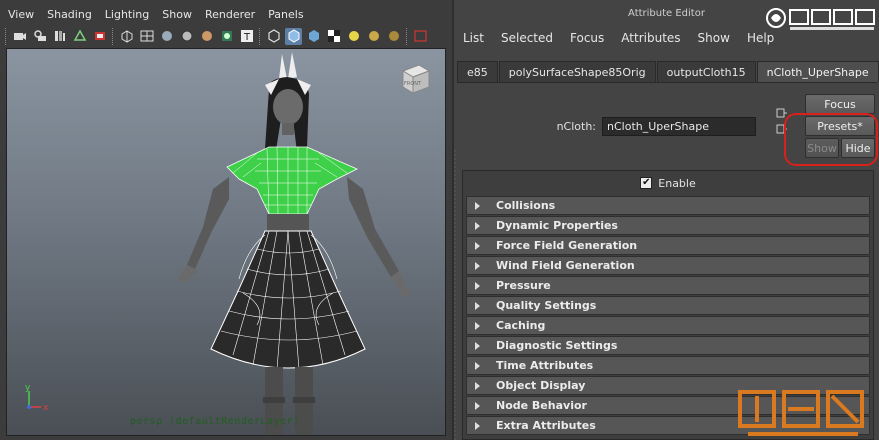  What do you see at coordinates (46, 408) in the screenshot?
I see `axis-x-label: x` at bounding box center [46, 408].